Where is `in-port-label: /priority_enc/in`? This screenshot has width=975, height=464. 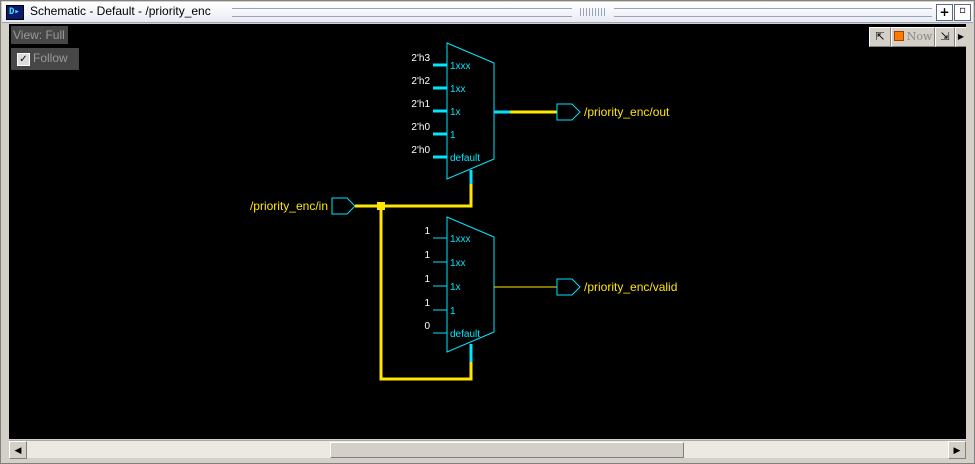 in-port-label: /priority_enc/in is located at coordinates (289, 206).